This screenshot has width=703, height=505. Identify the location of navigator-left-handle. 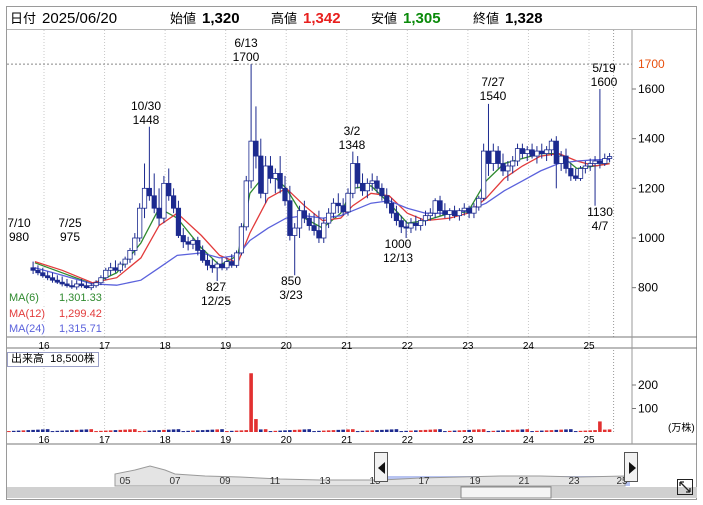
(381, 467).